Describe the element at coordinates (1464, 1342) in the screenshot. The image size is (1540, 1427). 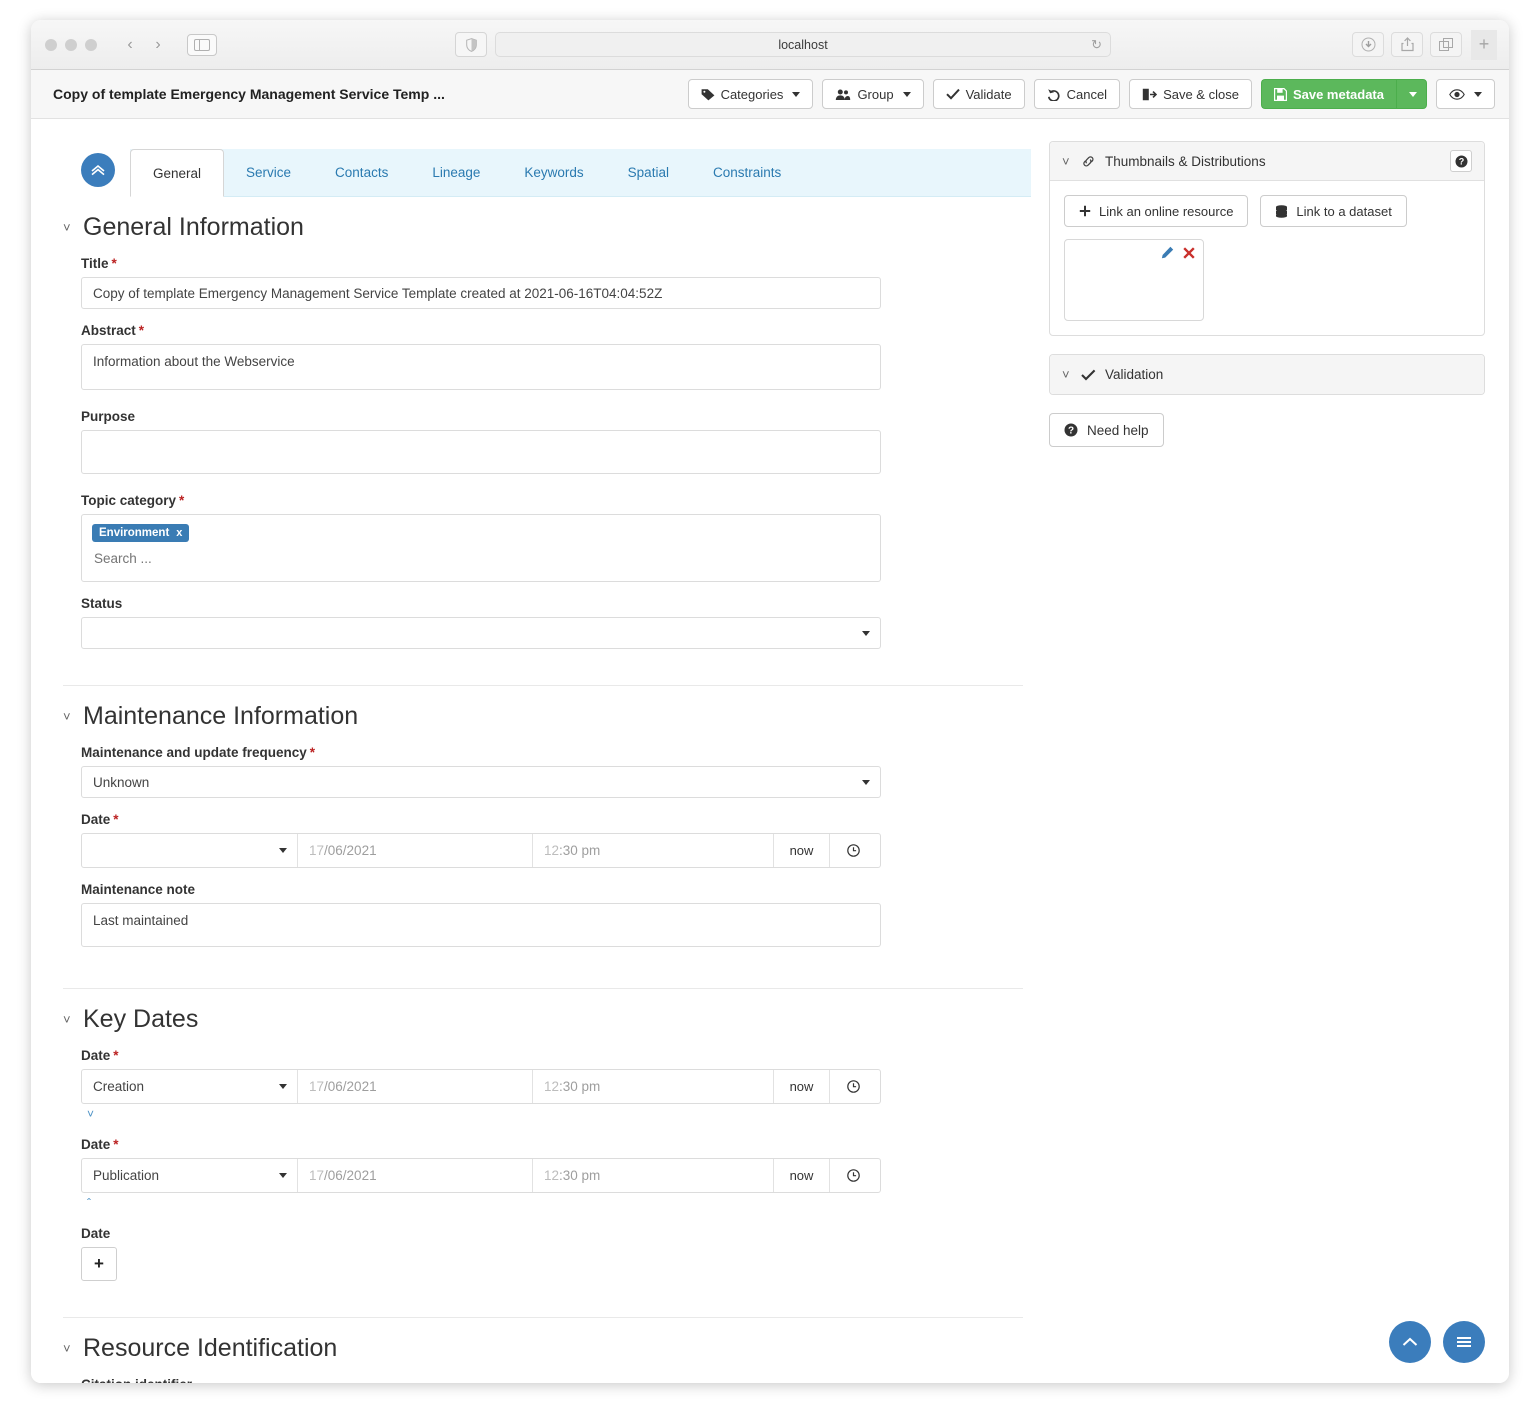
I see `menu-button` at that location.